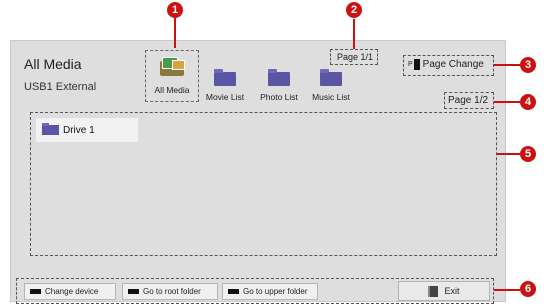  Describe the element at coordinates (331, 97) in the screenshot. I see `tab-label: Music List` at that location.